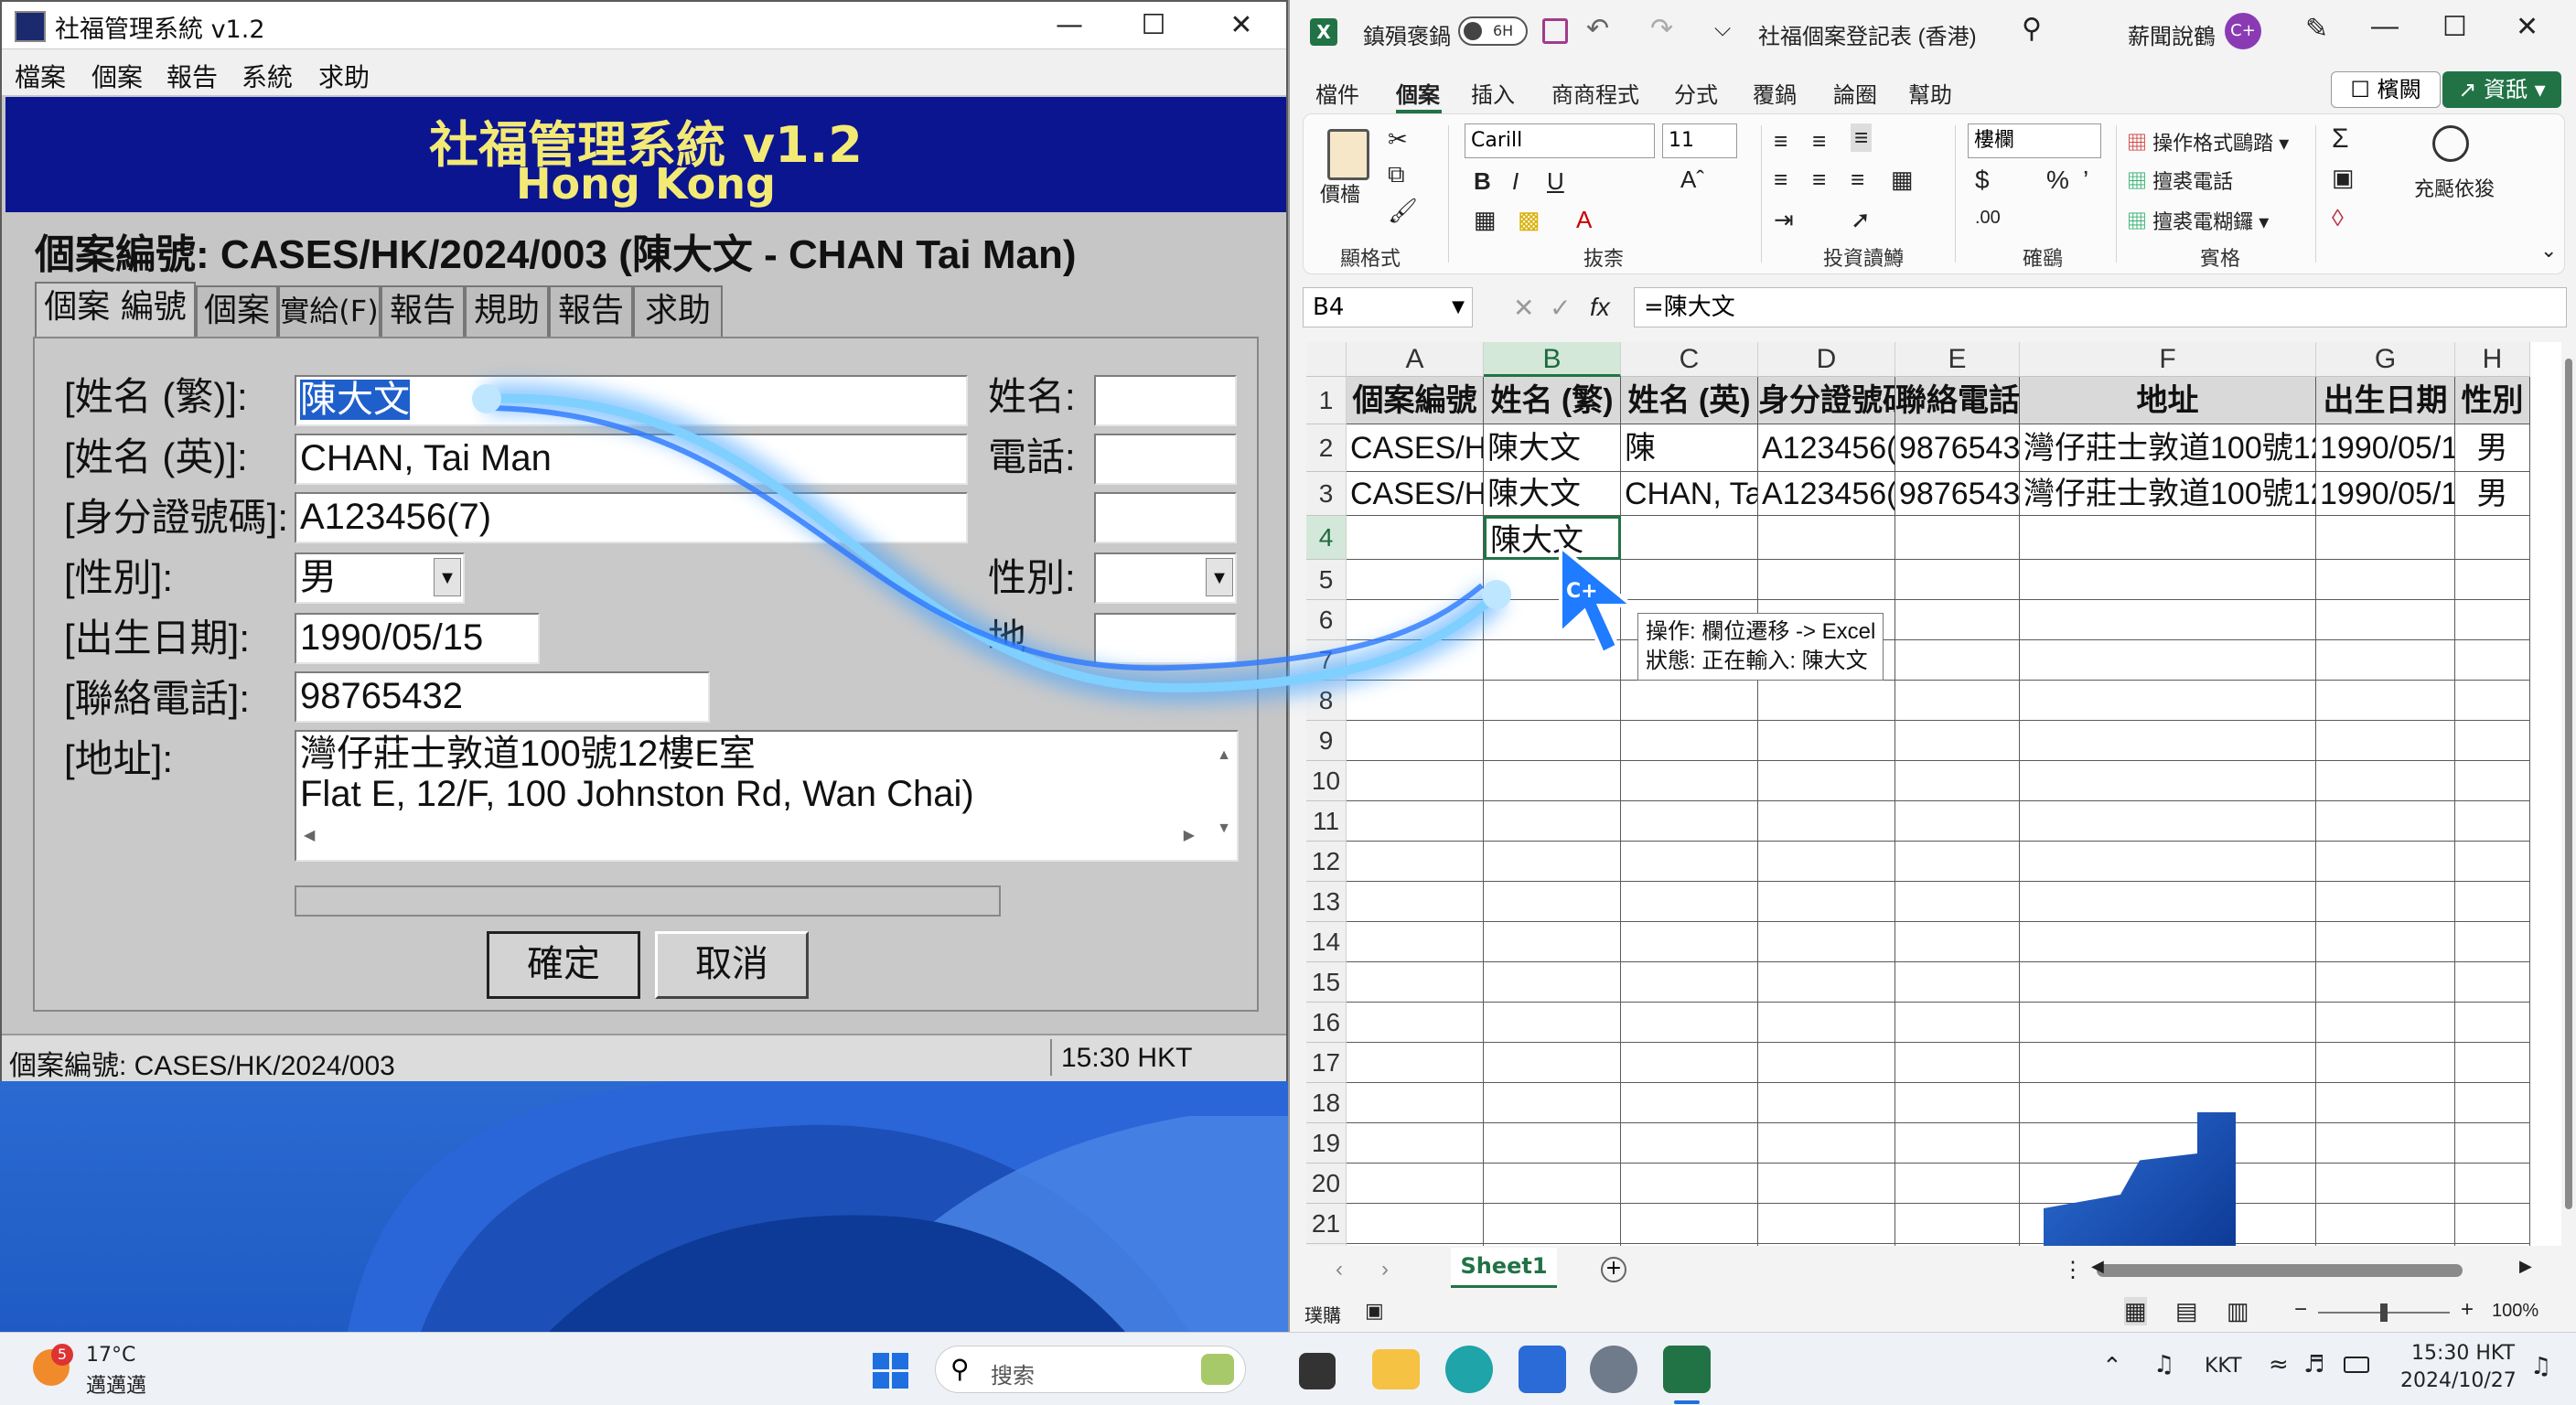  What do you see at coordinates (1327, 781) in the screenshot?
I see `row-header-10: 10` at bounding box center [1327, 781].